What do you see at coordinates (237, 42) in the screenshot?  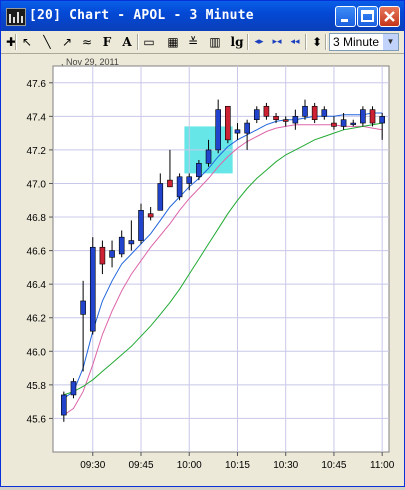 I see `log-scale-label: lg` at bounding box center [237, 42].